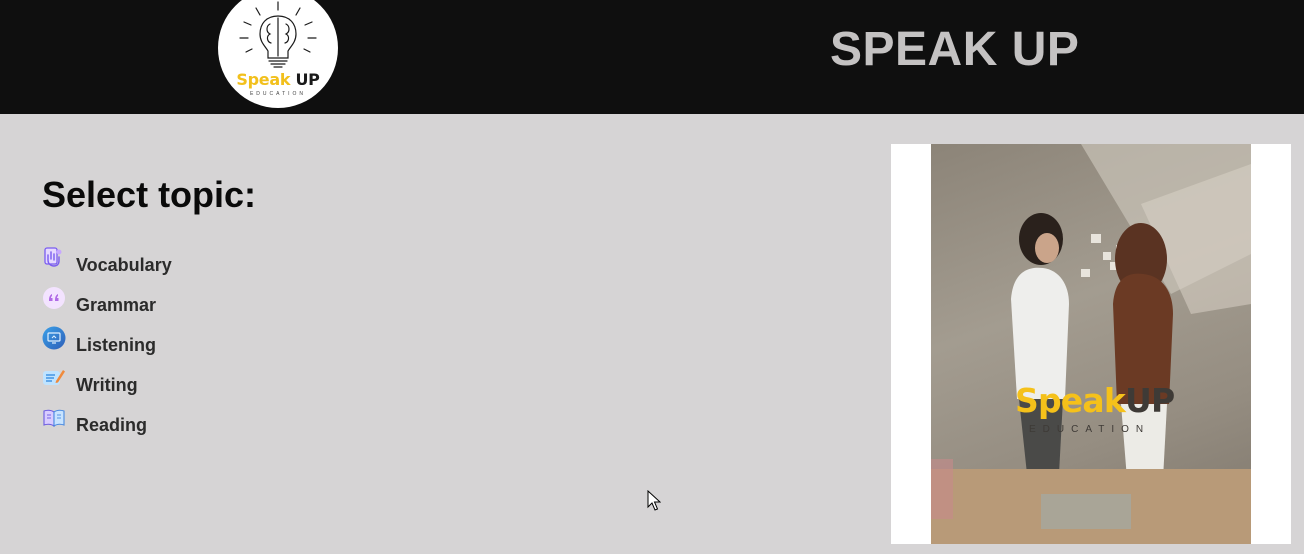 The height and width of the screenshot is (554, 1304). I want to click on topic-label: Grammar, so click(116, 305).